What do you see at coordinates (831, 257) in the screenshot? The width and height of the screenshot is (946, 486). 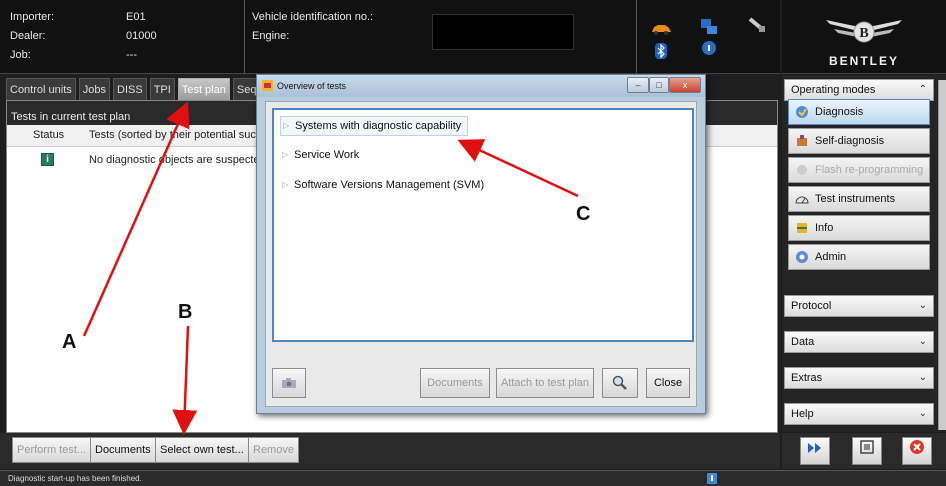 I see `mode-label: Admin` at bounding box center [831, 257].